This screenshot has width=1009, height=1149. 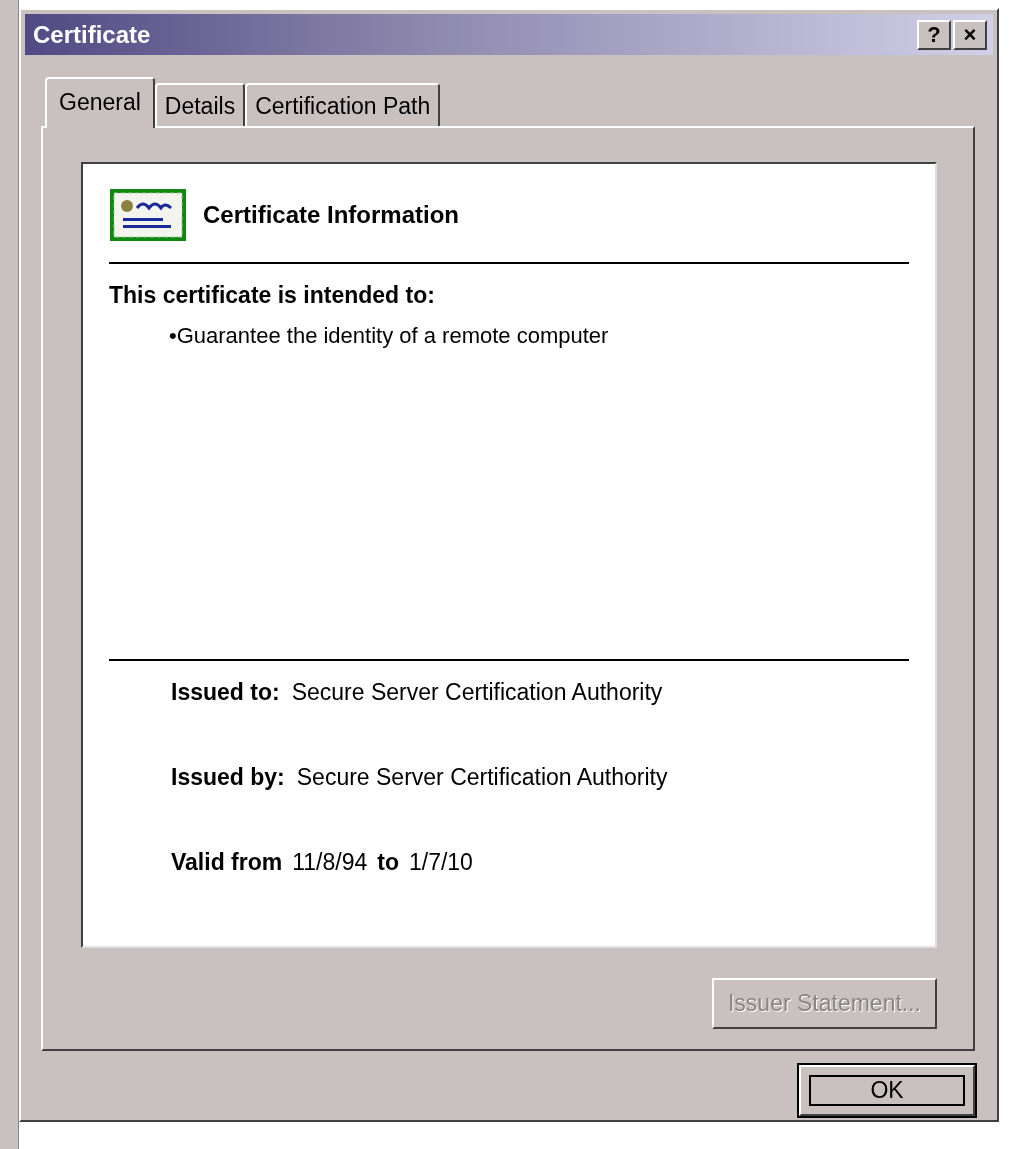 I want to click on field-label: Valid from, so click(x=227, y=863).